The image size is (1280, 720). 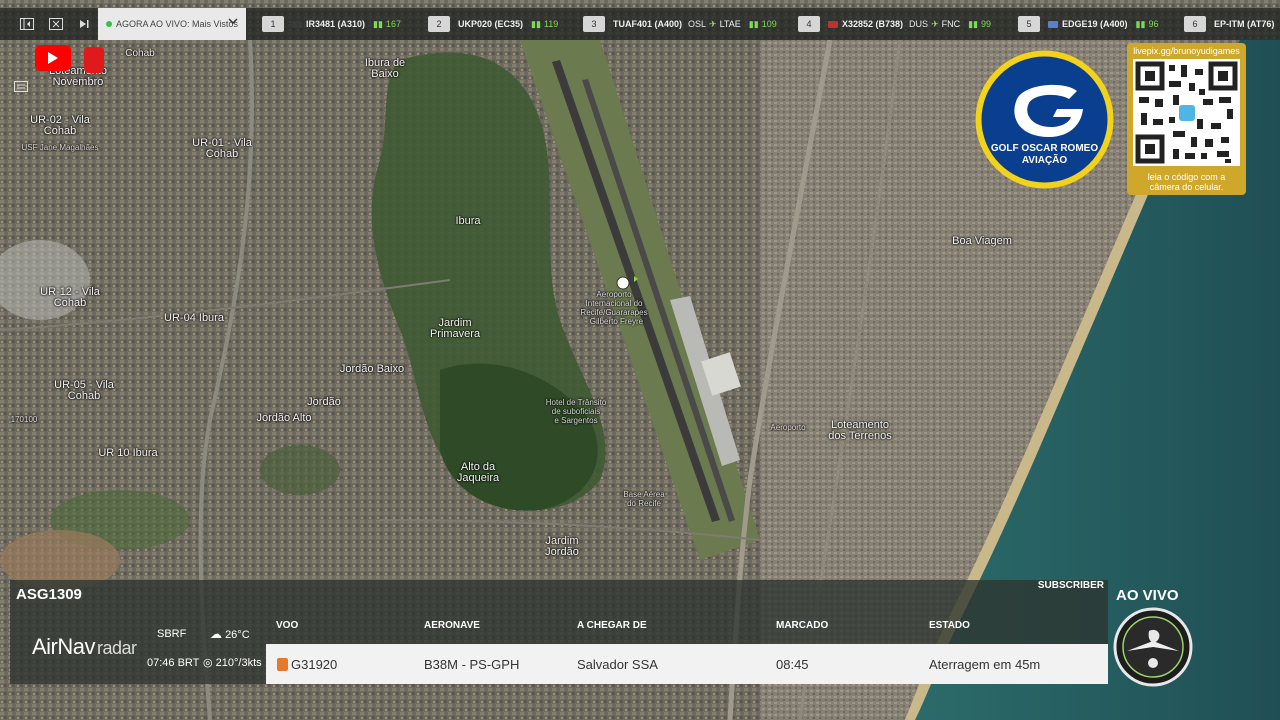 What do you see at coordinates (56, 24) in the screenshot?
I see `close-panel-icon` at bounding box center [56, 24].